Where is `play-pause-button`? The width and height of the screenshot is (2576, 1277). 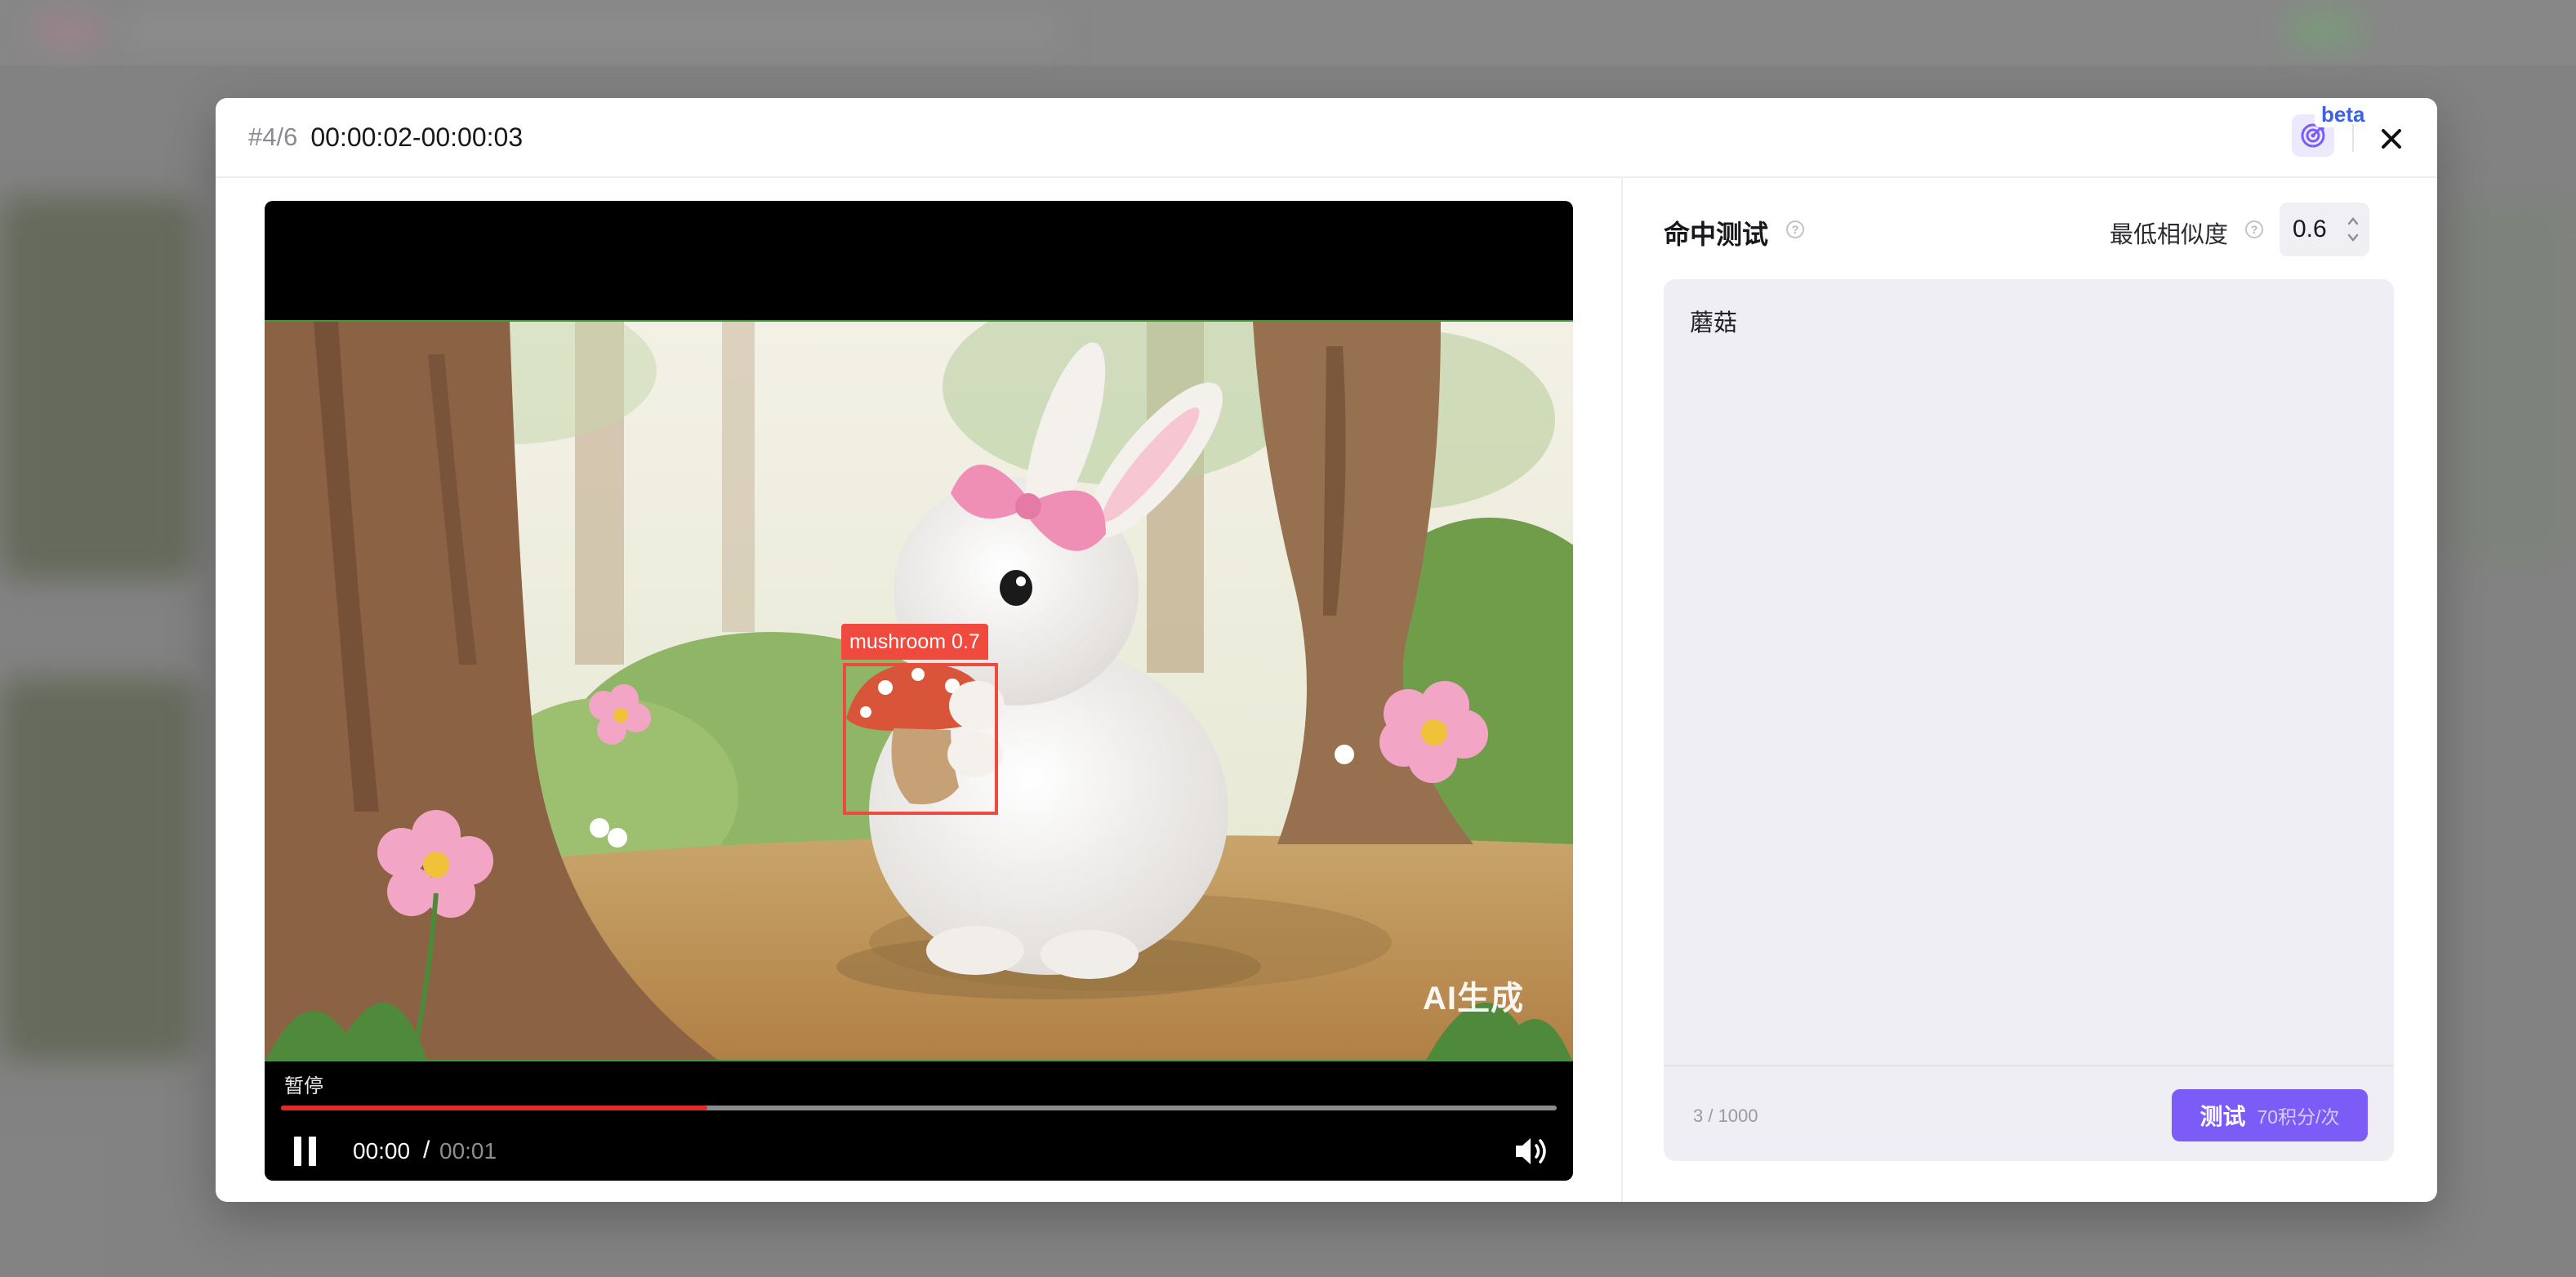 play-pause-button is located at coordinates (305, 1151).